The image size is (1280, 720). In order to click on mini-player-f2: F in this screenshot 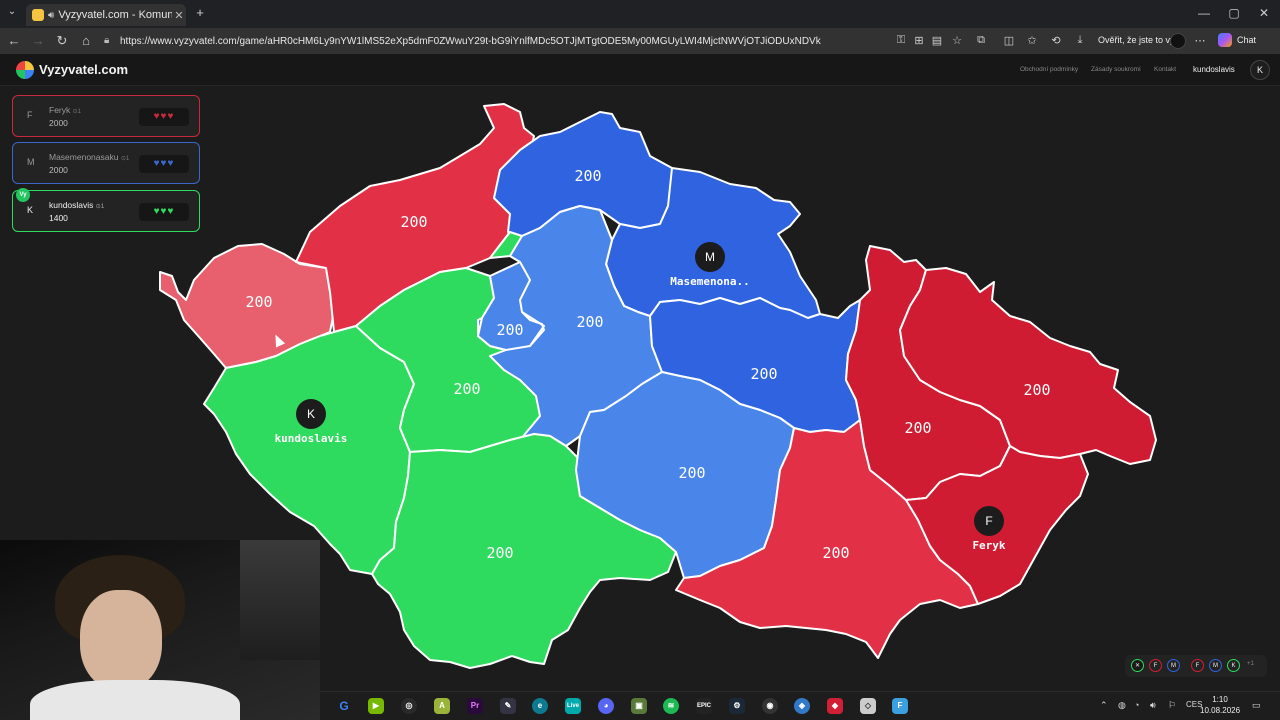, I will do `click(1197, 665)`.